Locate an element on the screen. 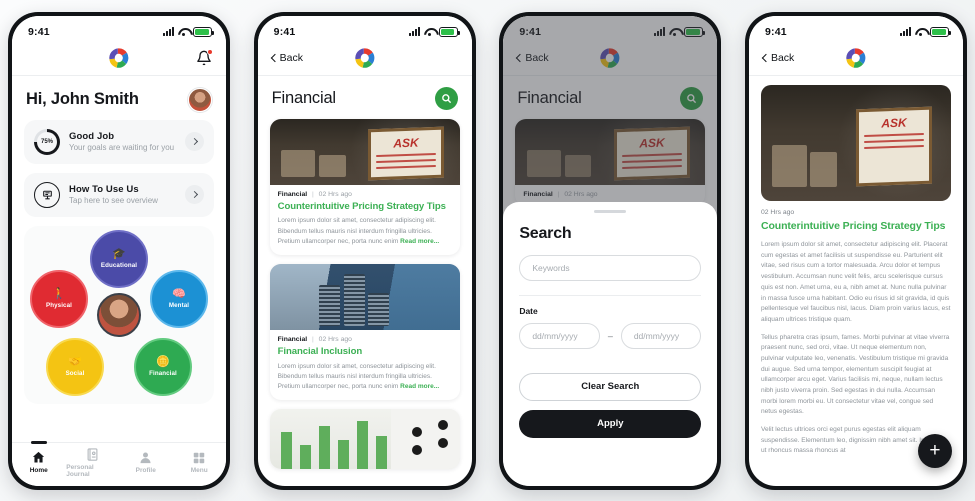 This screenshot has height=501, width=975. coins-icon: 🪙 is located at coordinates (163, 361).